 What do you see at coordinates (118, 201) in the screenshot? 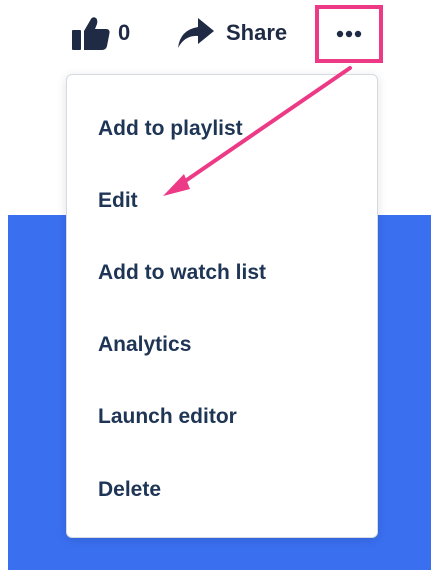
I see `menu-item-edit: Edit` at bounding box center [118, 201].